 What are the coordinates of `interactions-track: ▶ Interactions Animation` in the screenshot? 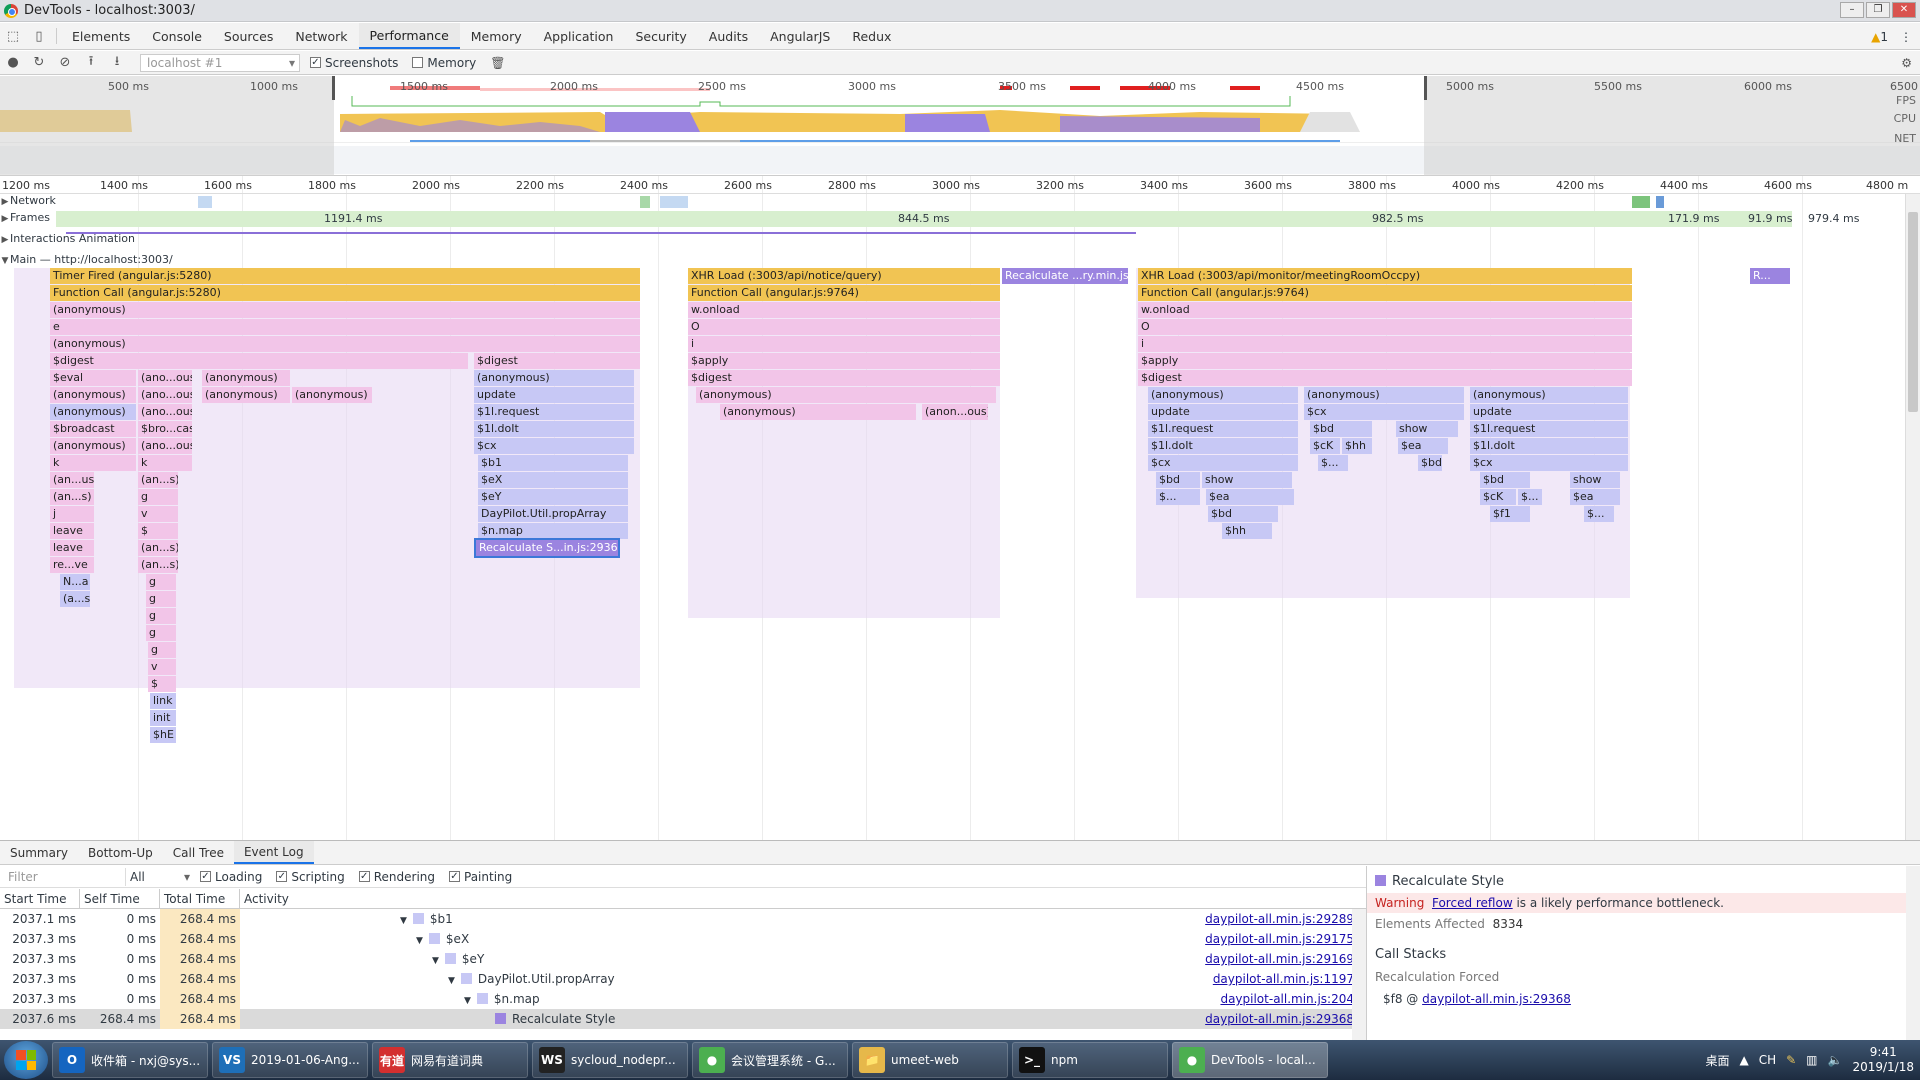 It's located at (960, 240).